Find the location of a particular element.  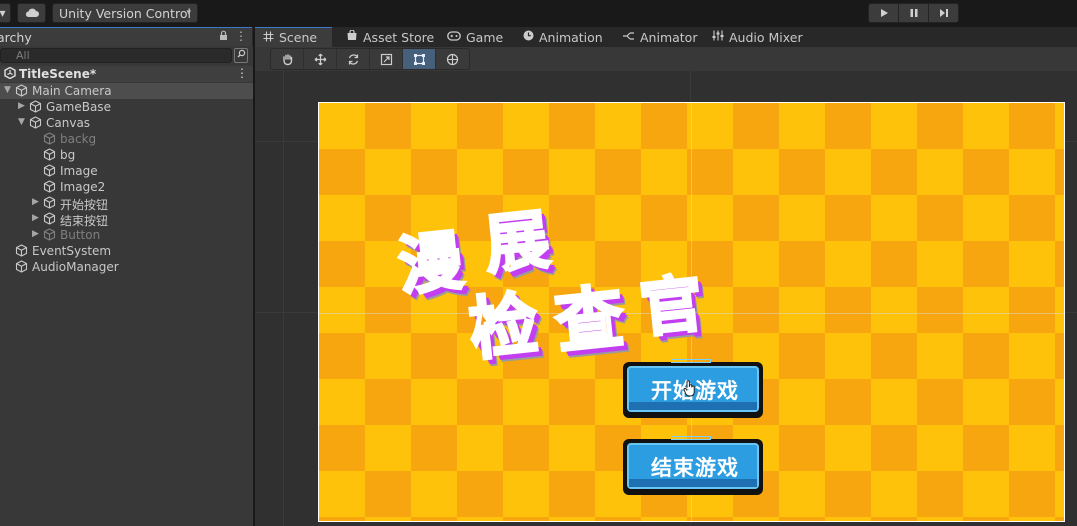

hierarchy-item-label: EventSystem is located at coordinates (72, 251).